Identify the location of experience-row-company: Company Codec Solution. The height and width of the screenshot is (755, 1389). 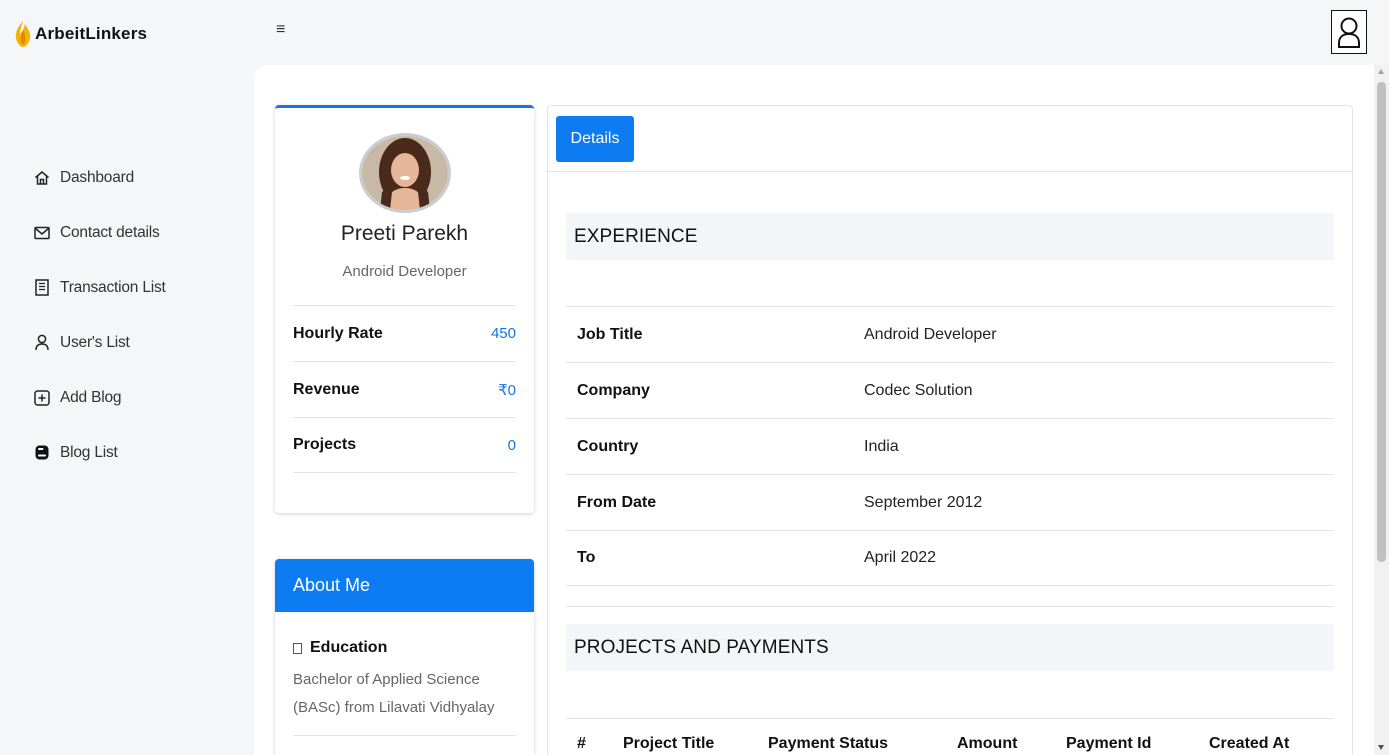
(950, 390).